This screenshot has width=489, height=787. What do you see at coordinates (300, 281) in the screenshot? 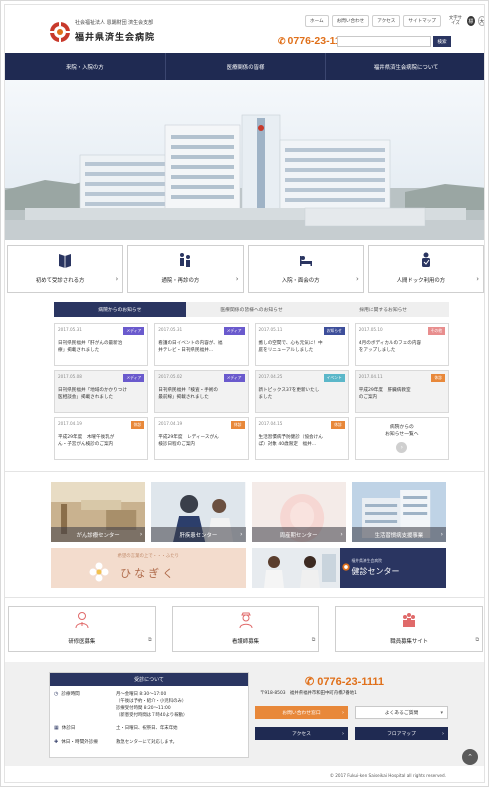
I see `quick-link-label: 入院・面会の方` at bounding box center [300, 281].